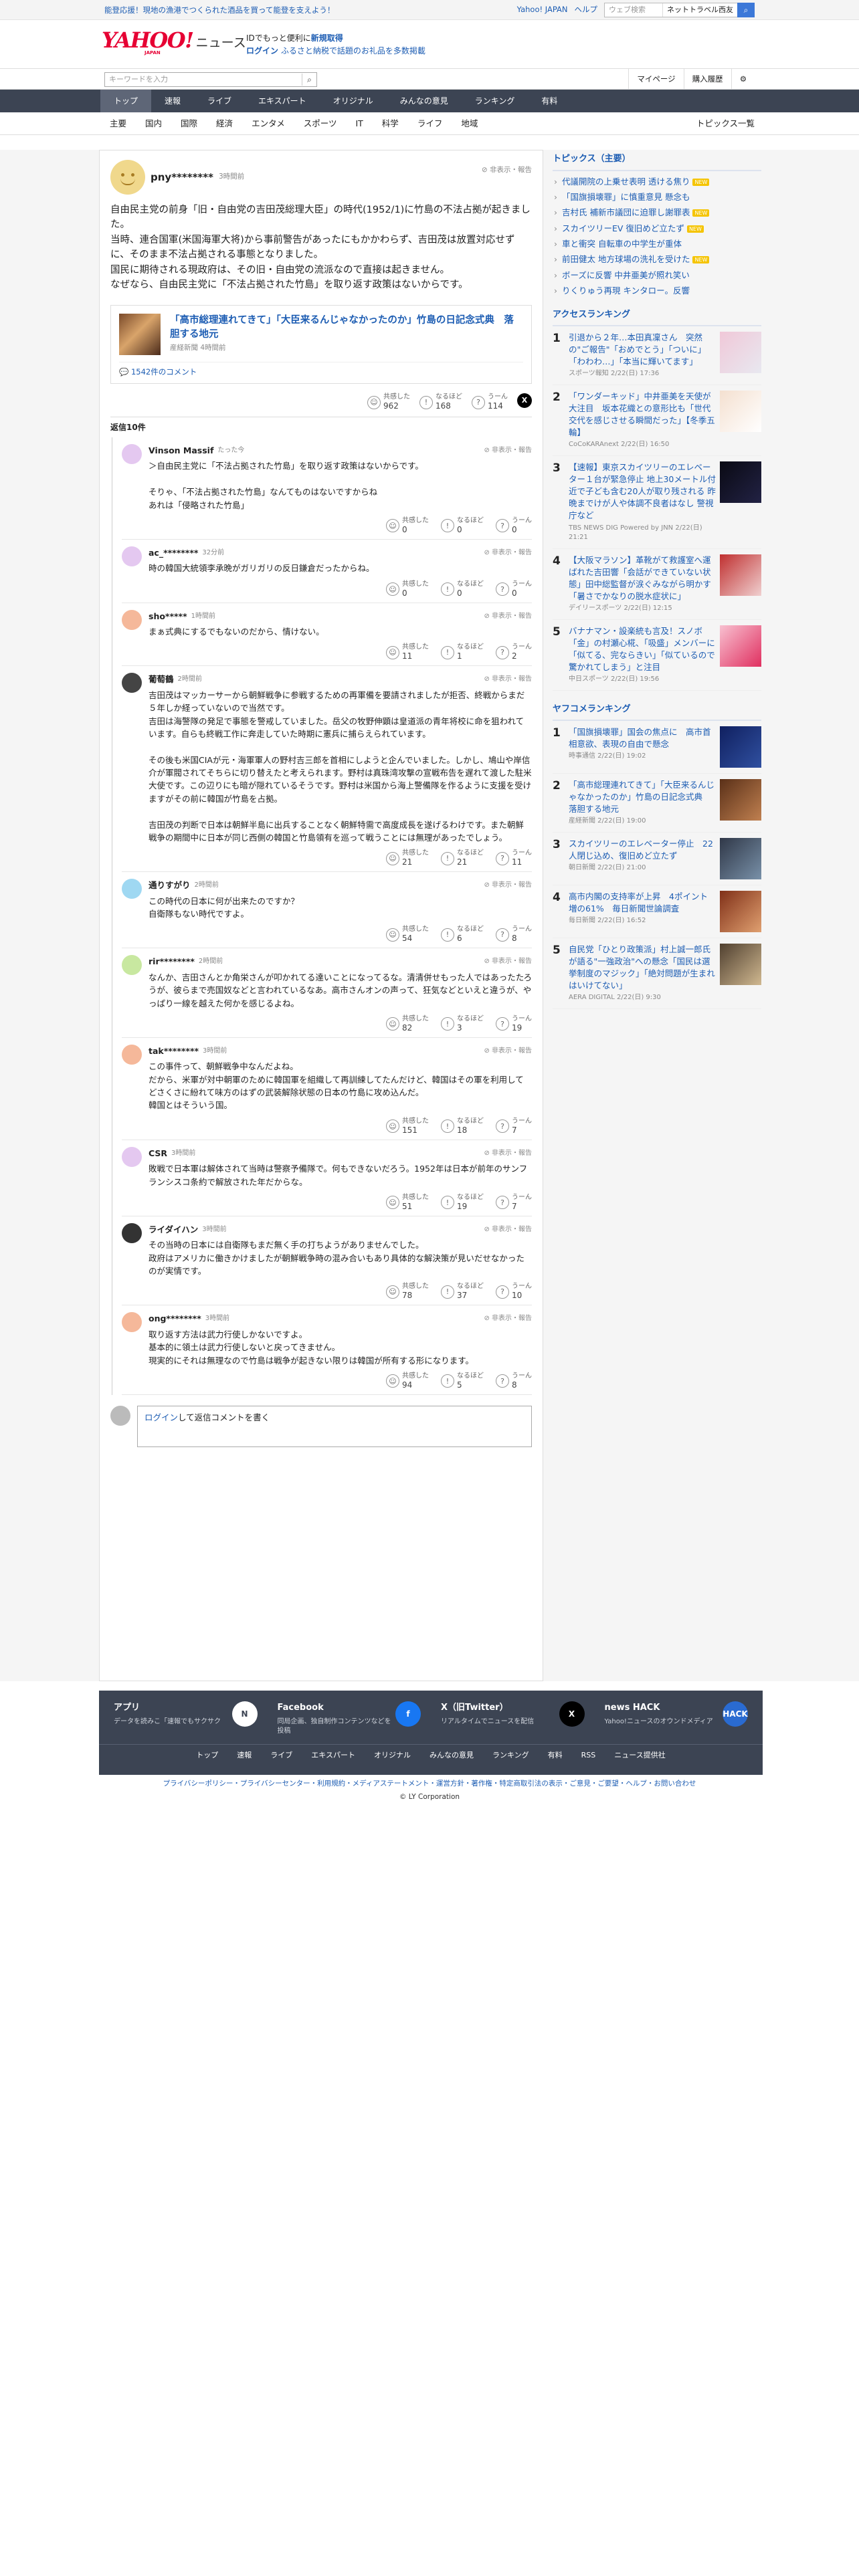  What do you see at coordinates (407, 1024) in the screenshot?
I see `agree-button: ☺ 共感した 82` at bounding box center [407, 1024].